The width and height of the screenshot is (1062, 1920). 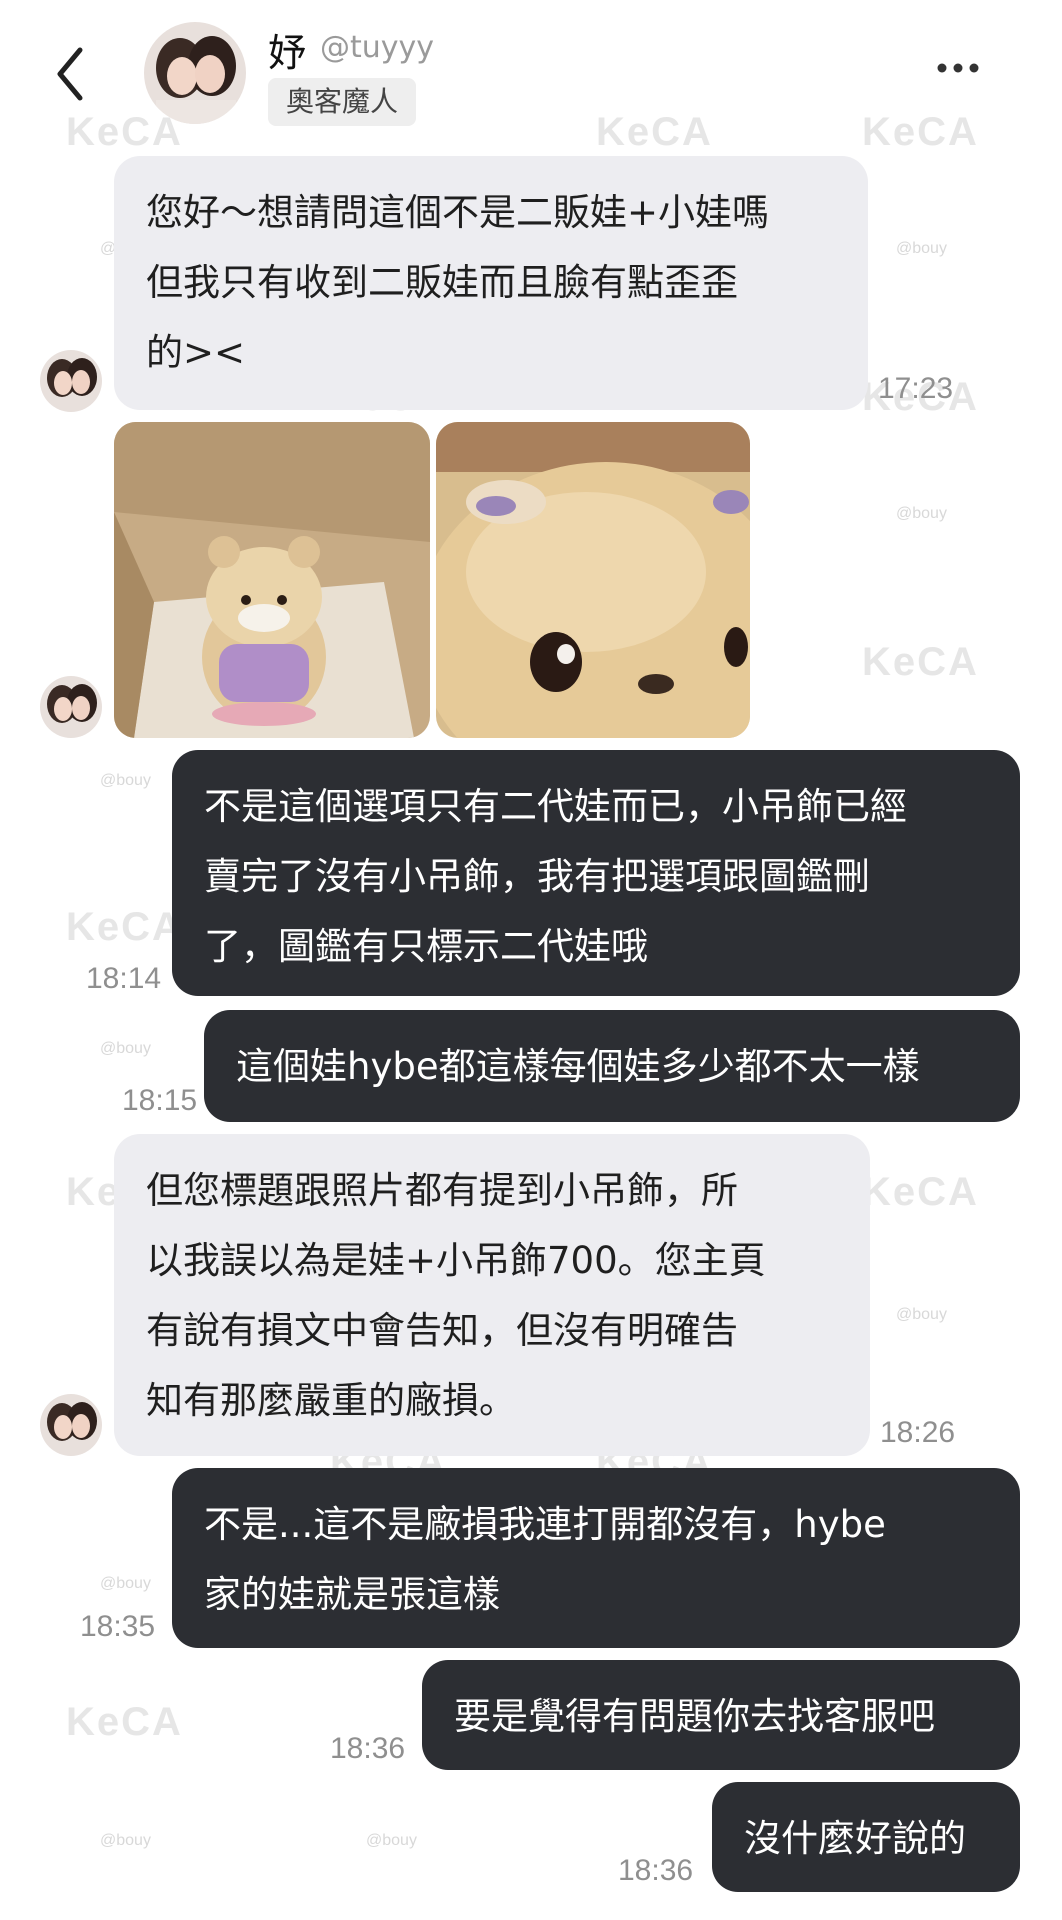 I want to click on message-timestamp: 18:35, so click(x=118, y=1626).